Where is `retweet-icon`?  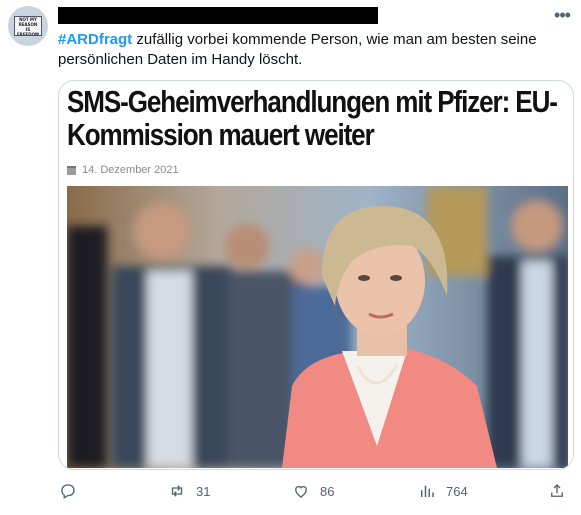 retweet-icon is located at coordinates (177, 491).